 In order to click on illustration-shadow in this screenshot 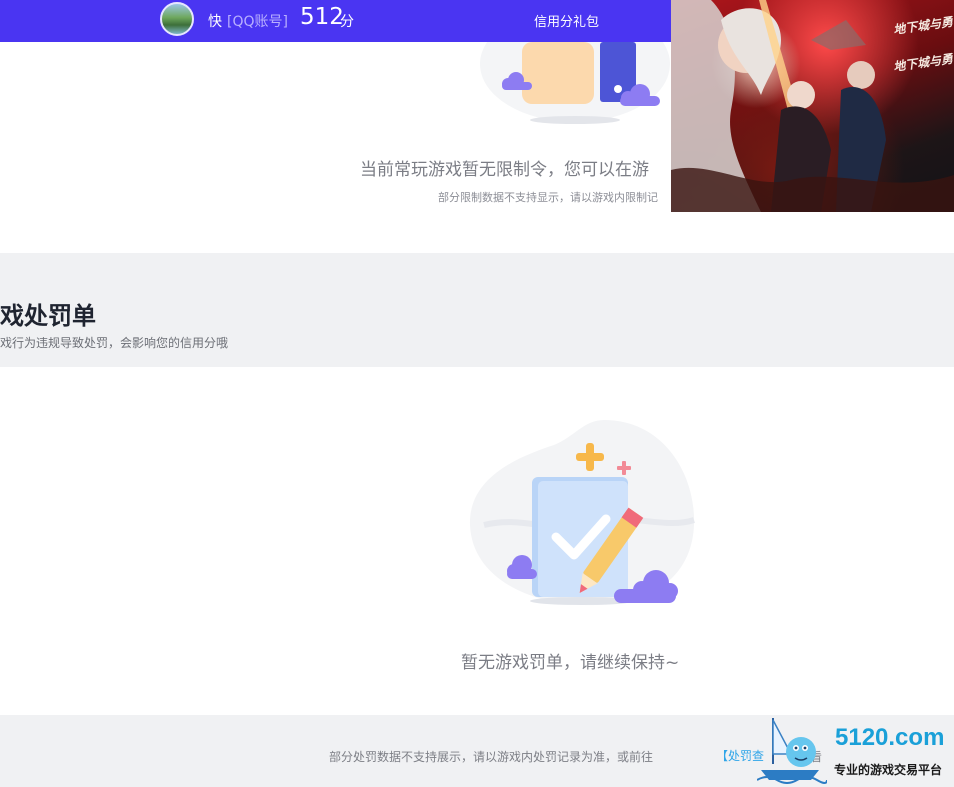, I will do `click(575, 120)`.